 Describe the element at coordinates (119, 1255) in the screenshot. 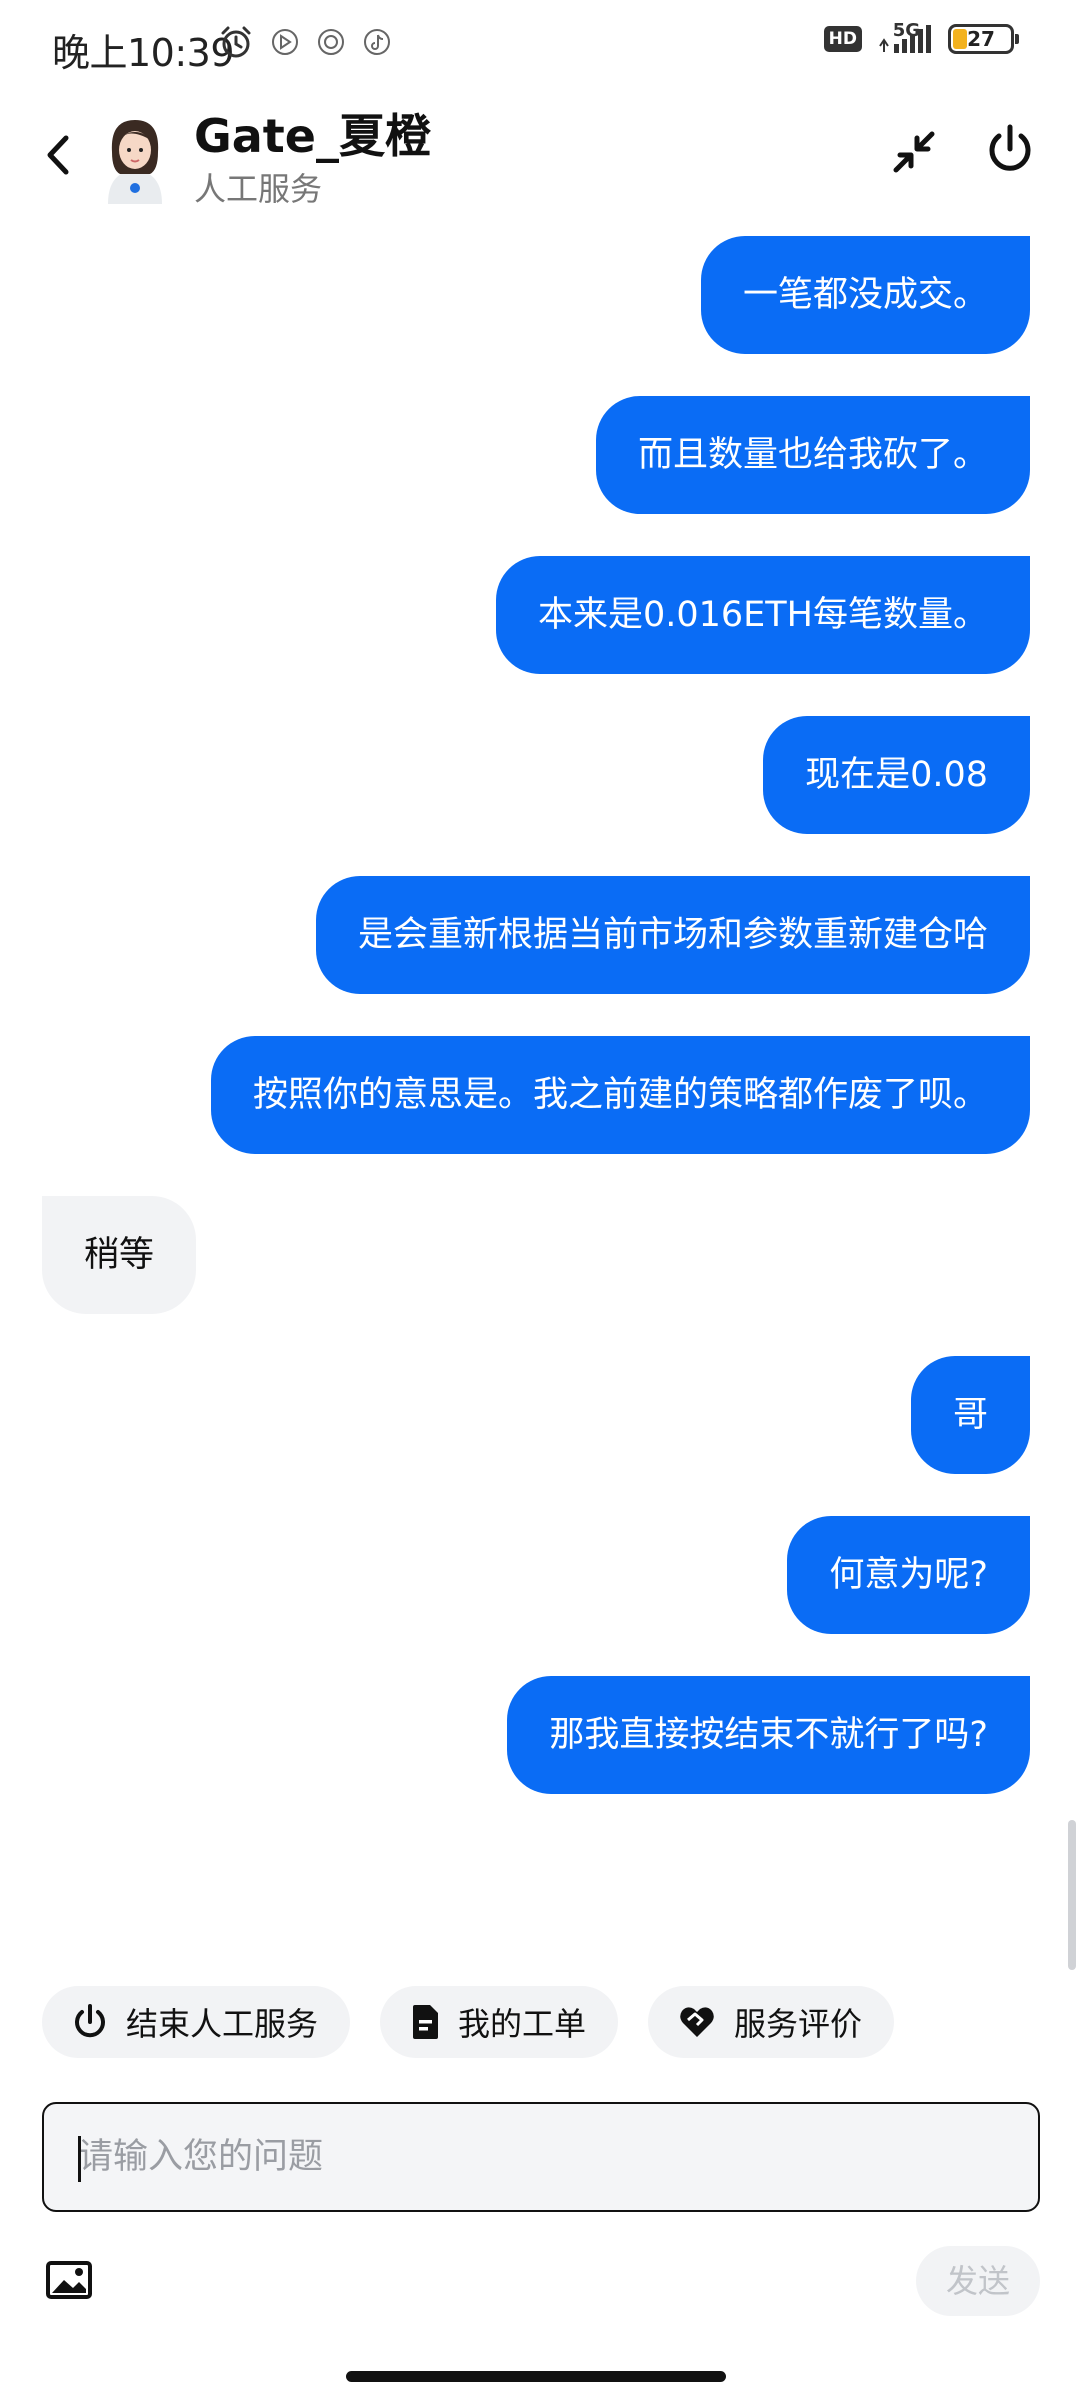

I see `message-bubble-agent: 稍等` at that location.